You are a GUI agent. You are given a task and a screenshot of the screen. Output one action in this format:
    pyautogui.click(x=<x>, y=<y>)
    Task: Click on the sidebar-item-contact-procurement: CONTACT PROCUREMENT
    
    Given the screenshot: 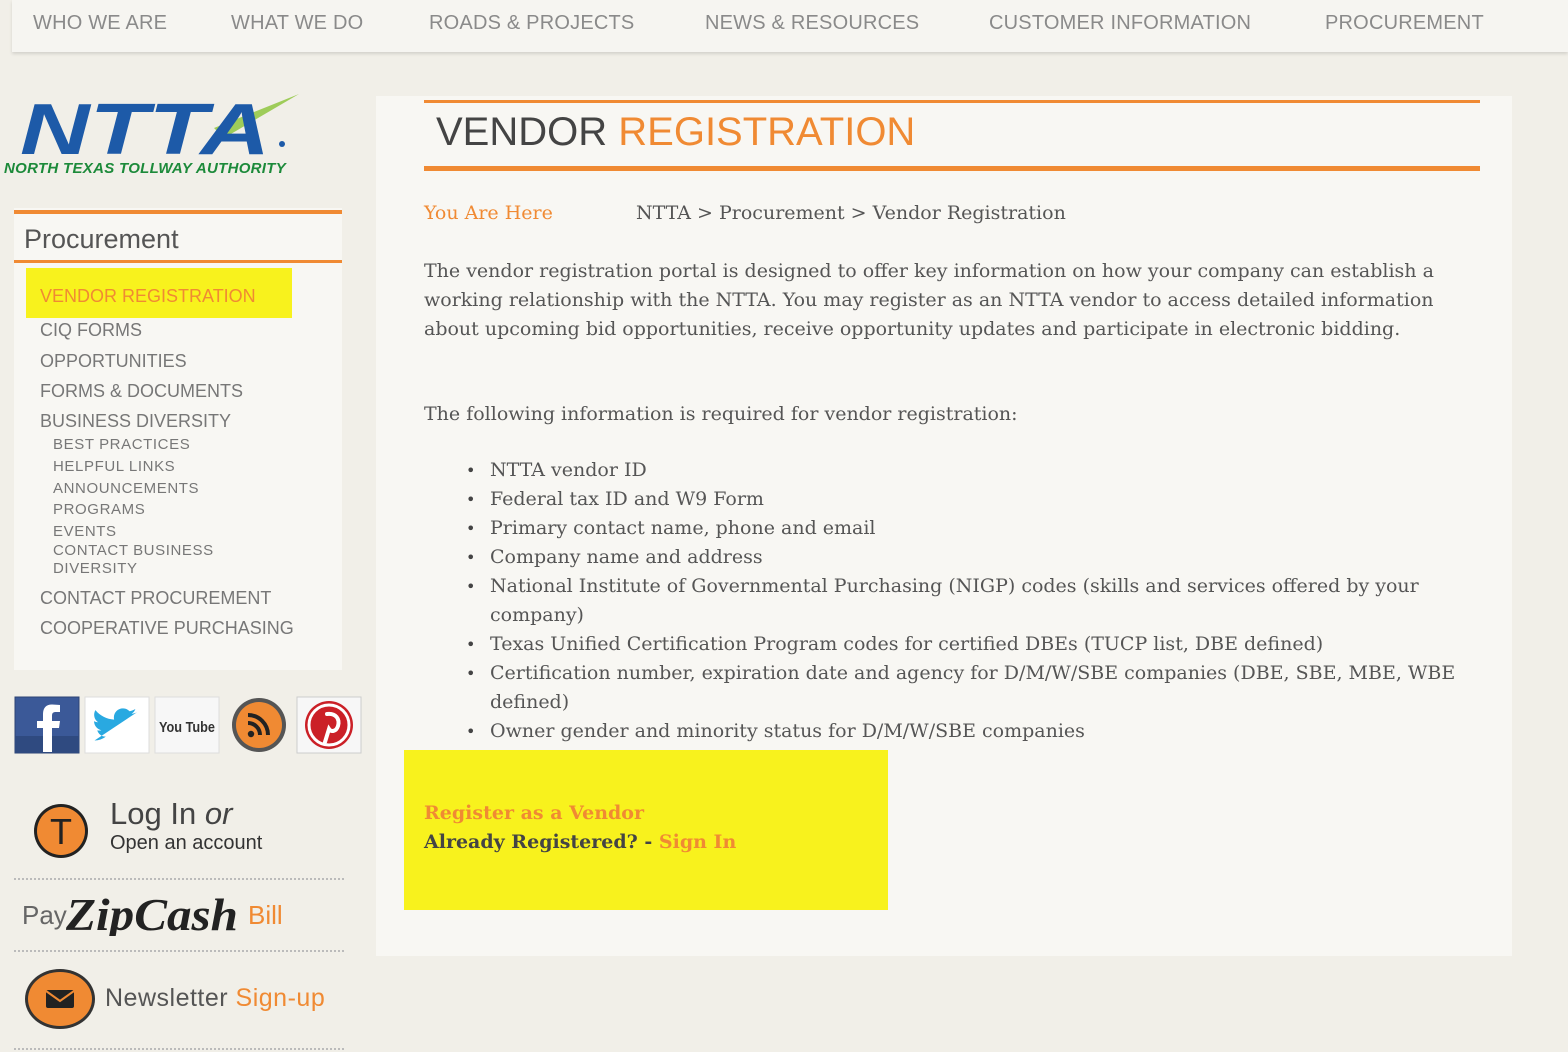 What is the action you would take?
    pyautogui.click(x=155, y=598)
    